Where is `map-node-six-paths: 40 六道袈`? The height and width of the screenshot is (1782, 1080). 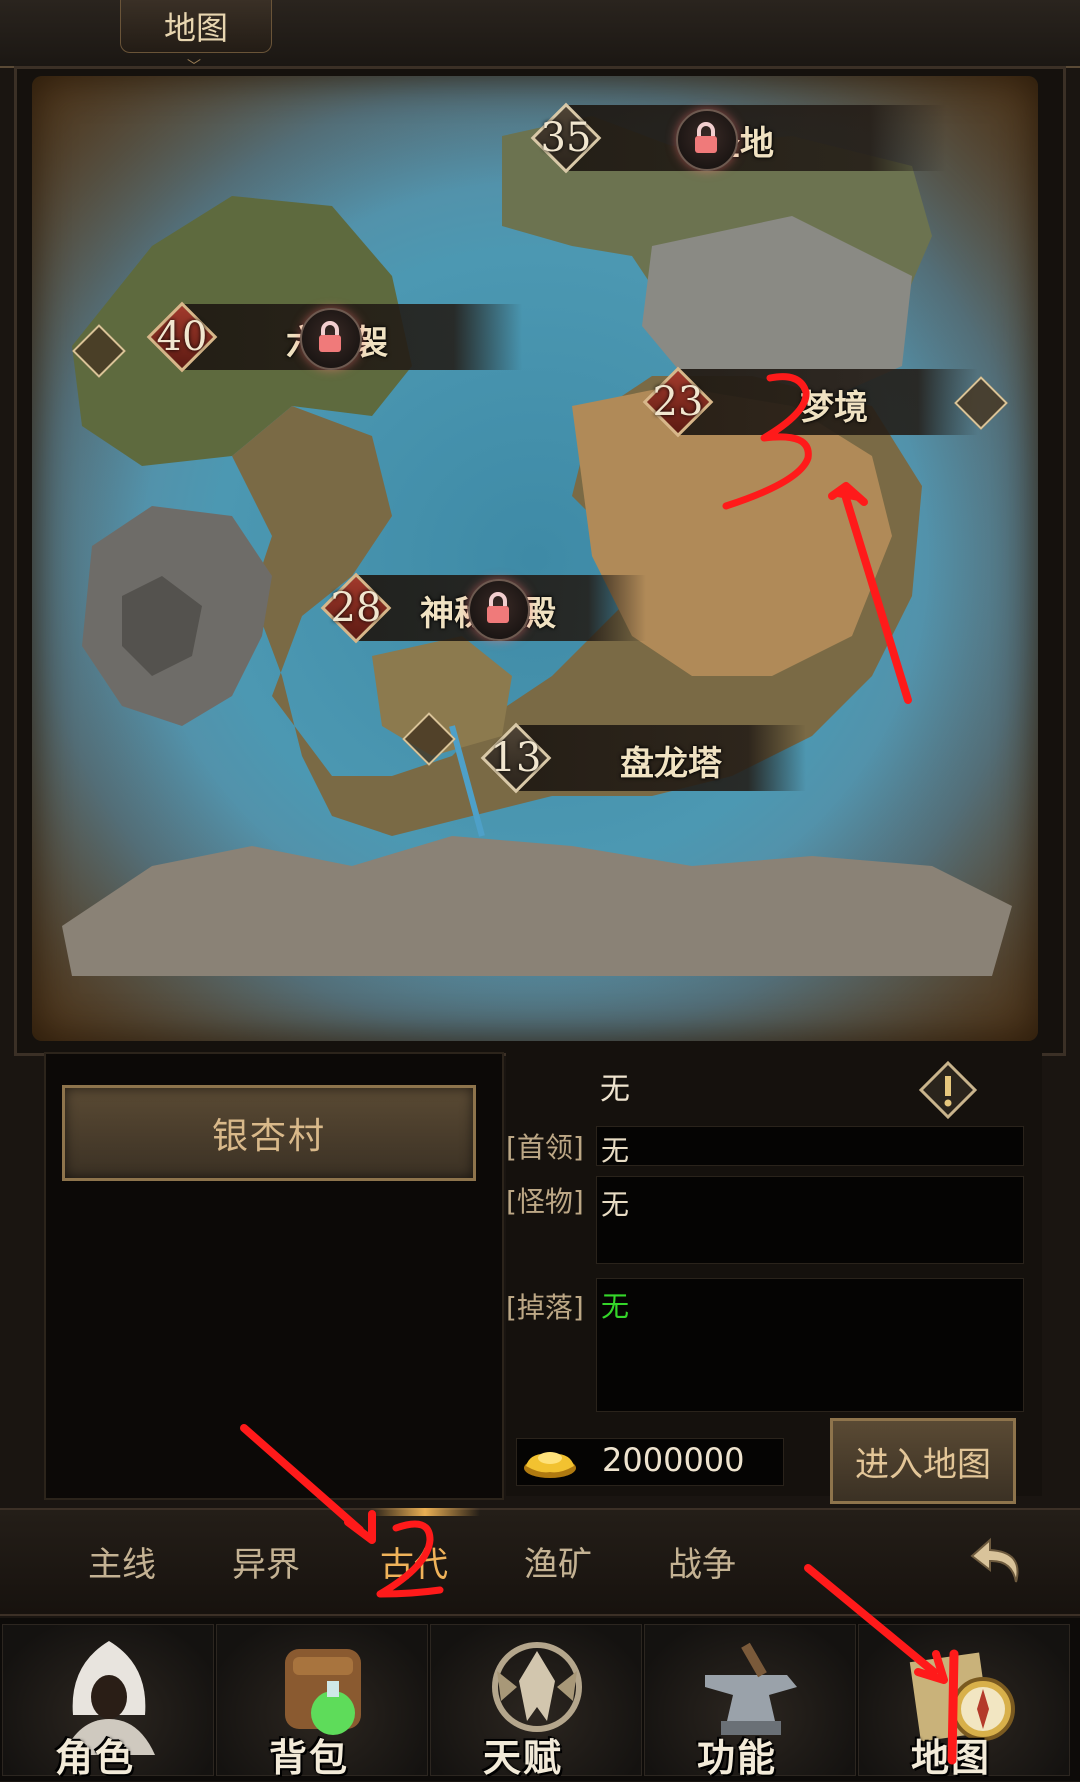 map-node-six-paths: 40 六道袈 is located at coordinates (336, 337).